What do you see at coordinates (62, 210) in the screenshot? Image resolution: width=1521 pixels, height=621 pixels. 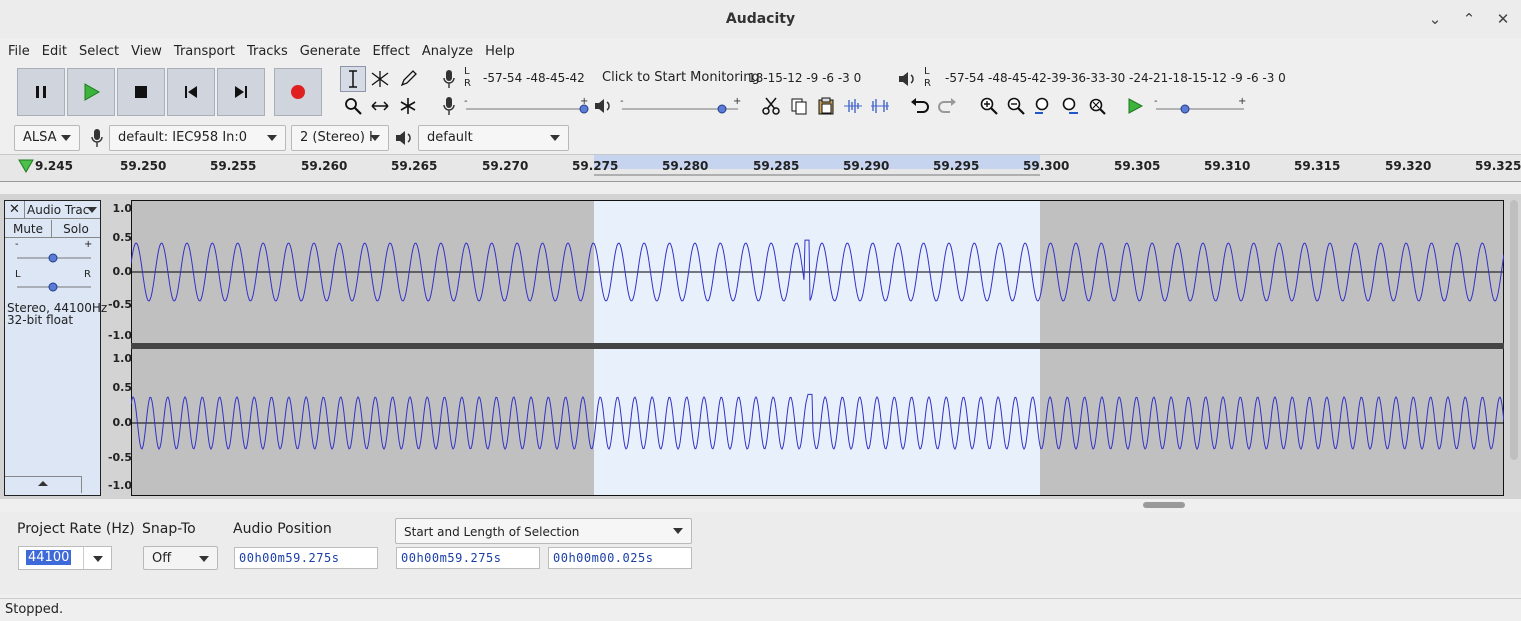 I see `track-name-menu: Audio Trac` at bounding box center [62, 210].